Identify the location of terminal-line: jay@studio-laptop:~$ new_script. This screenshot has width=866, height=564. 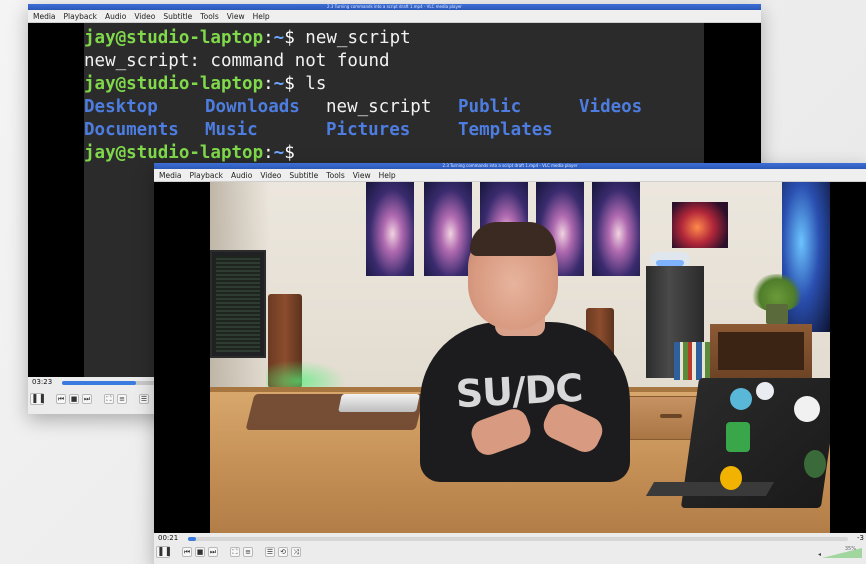
(394, 38).